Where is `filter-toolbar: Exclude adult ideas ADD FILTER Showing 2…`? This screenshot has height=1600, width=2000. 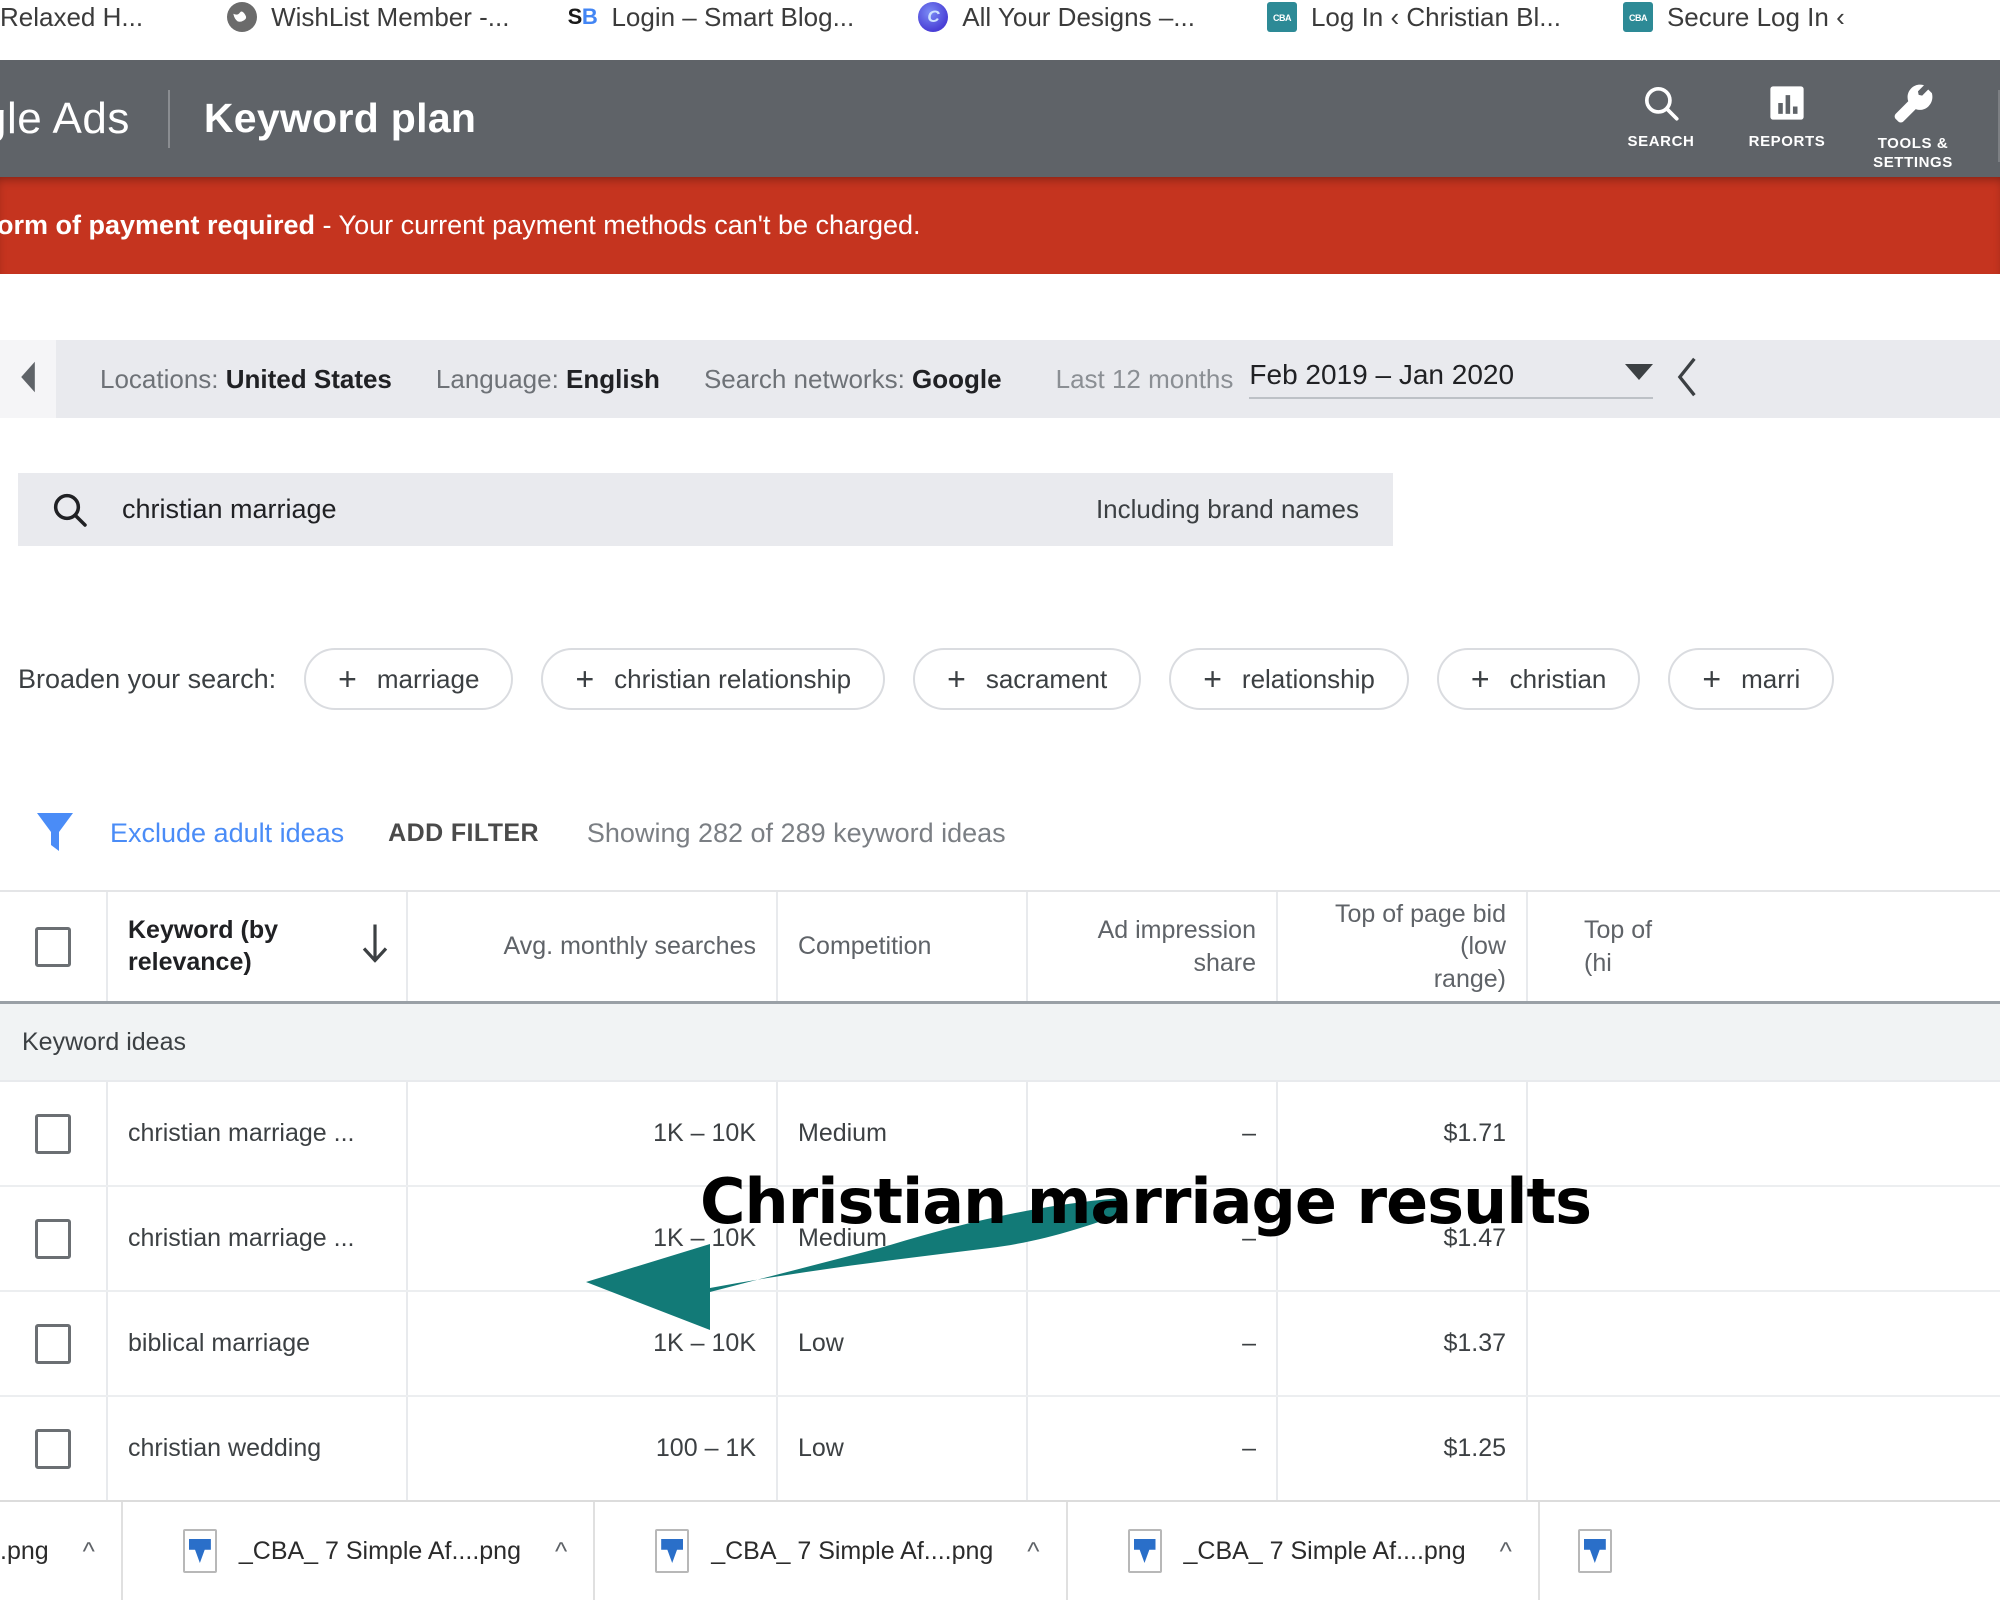
filter-toolbar: Exclude adult ideas ADD FILTER Showing 2… is located at coordinates (1000, 833).